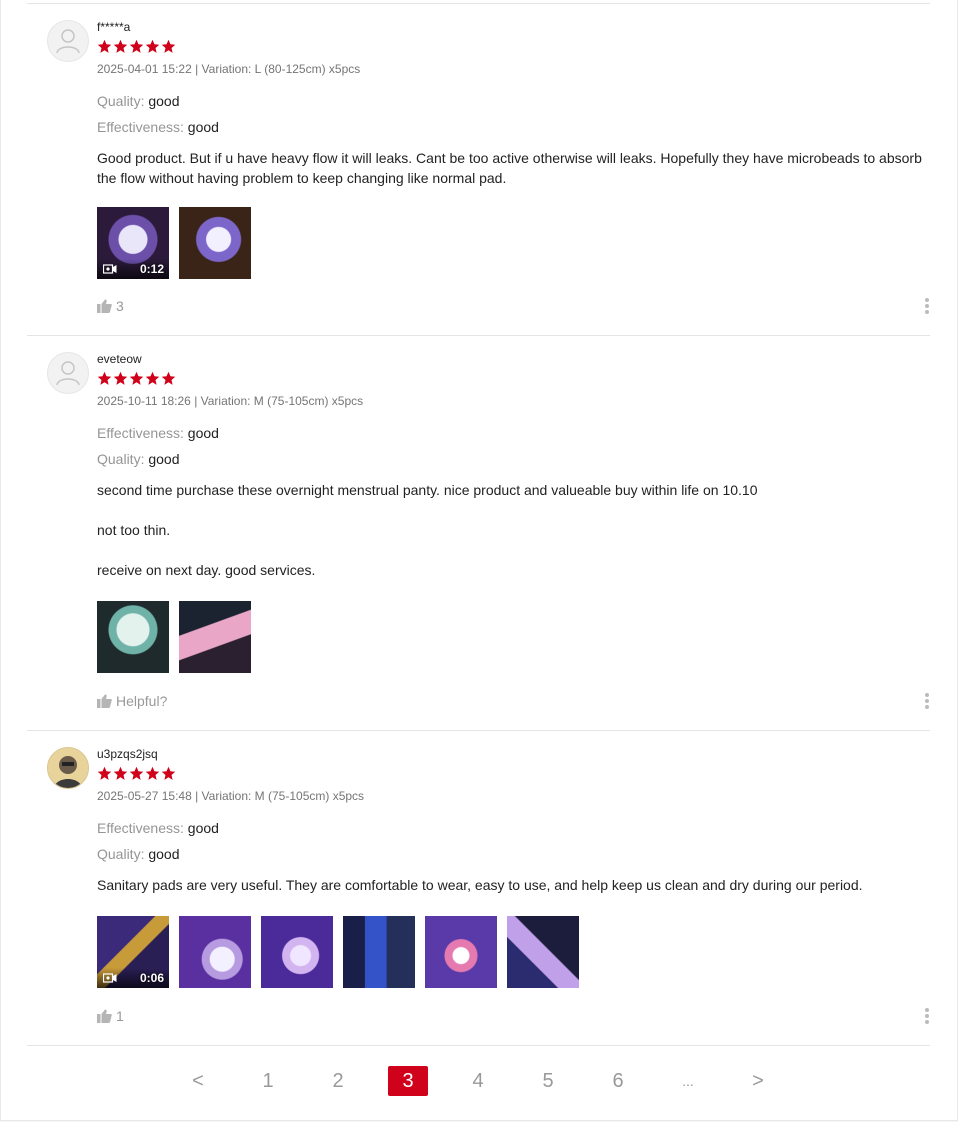 The image size is (958, 1122). What do you see at coordinates (120, 1016) in the screenshot?
I see `like-count: 1` at bounding box center [120, 1016].